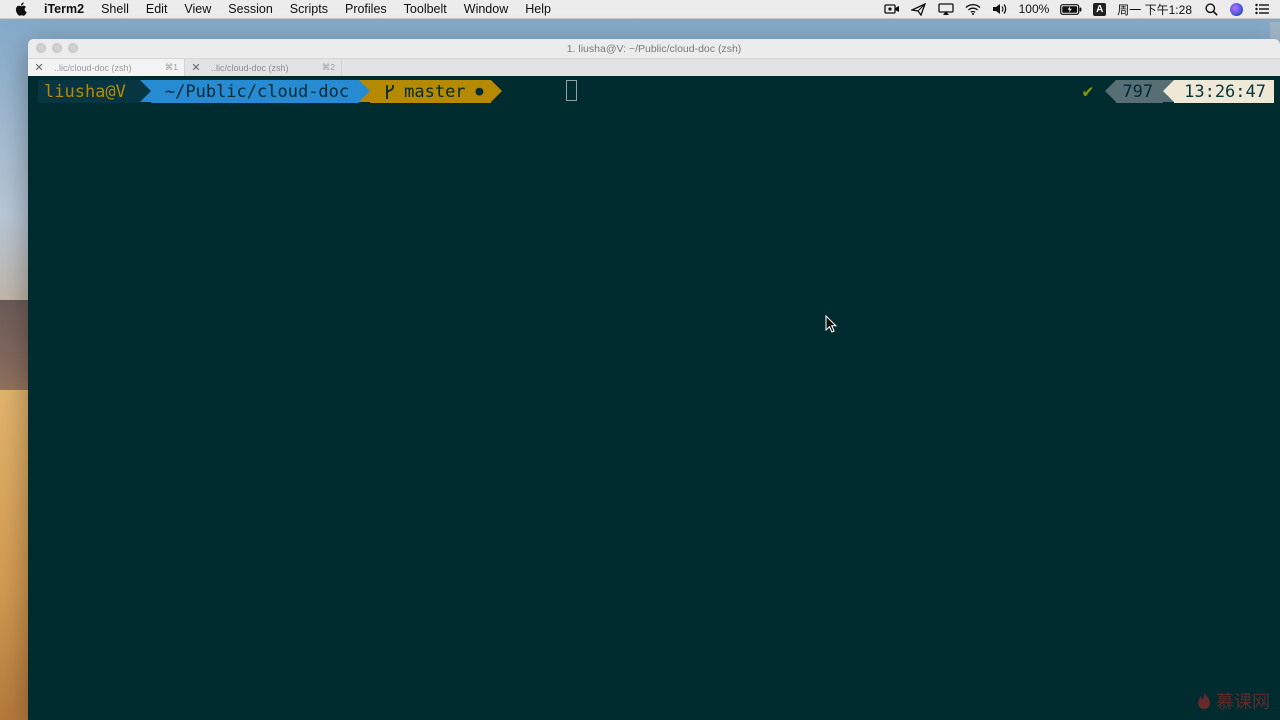 The image size is (1280, 720). Describe the element at coordinates (973, 9) in the screenshot. I see `wifi-icon` at that location.